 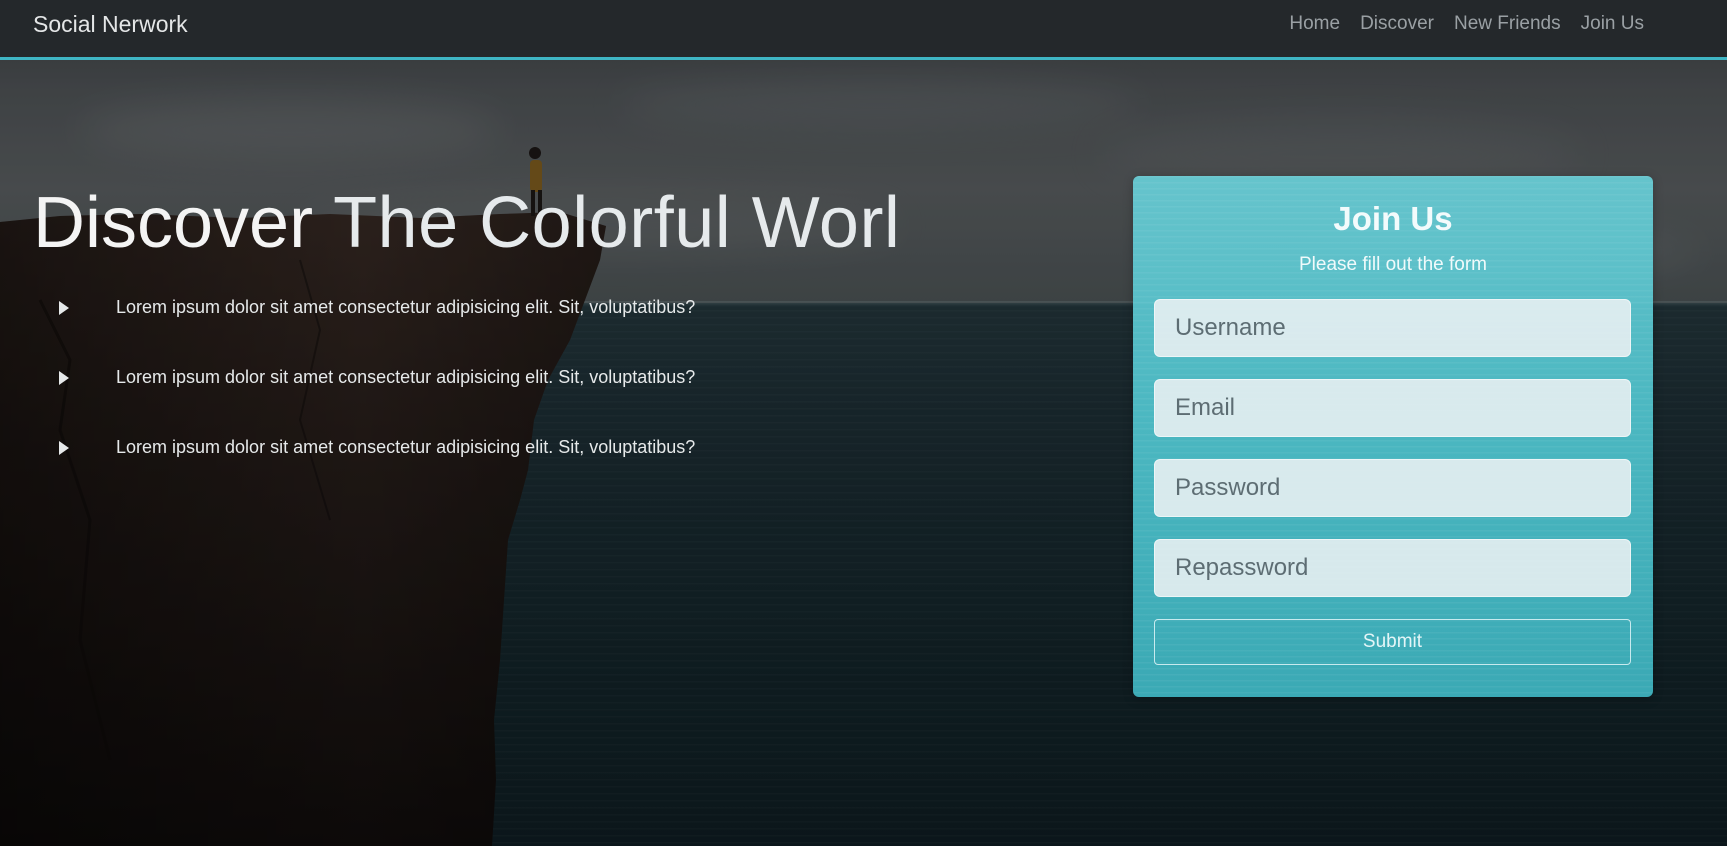 I want to click on username-field, so click(x=1392, y=328).